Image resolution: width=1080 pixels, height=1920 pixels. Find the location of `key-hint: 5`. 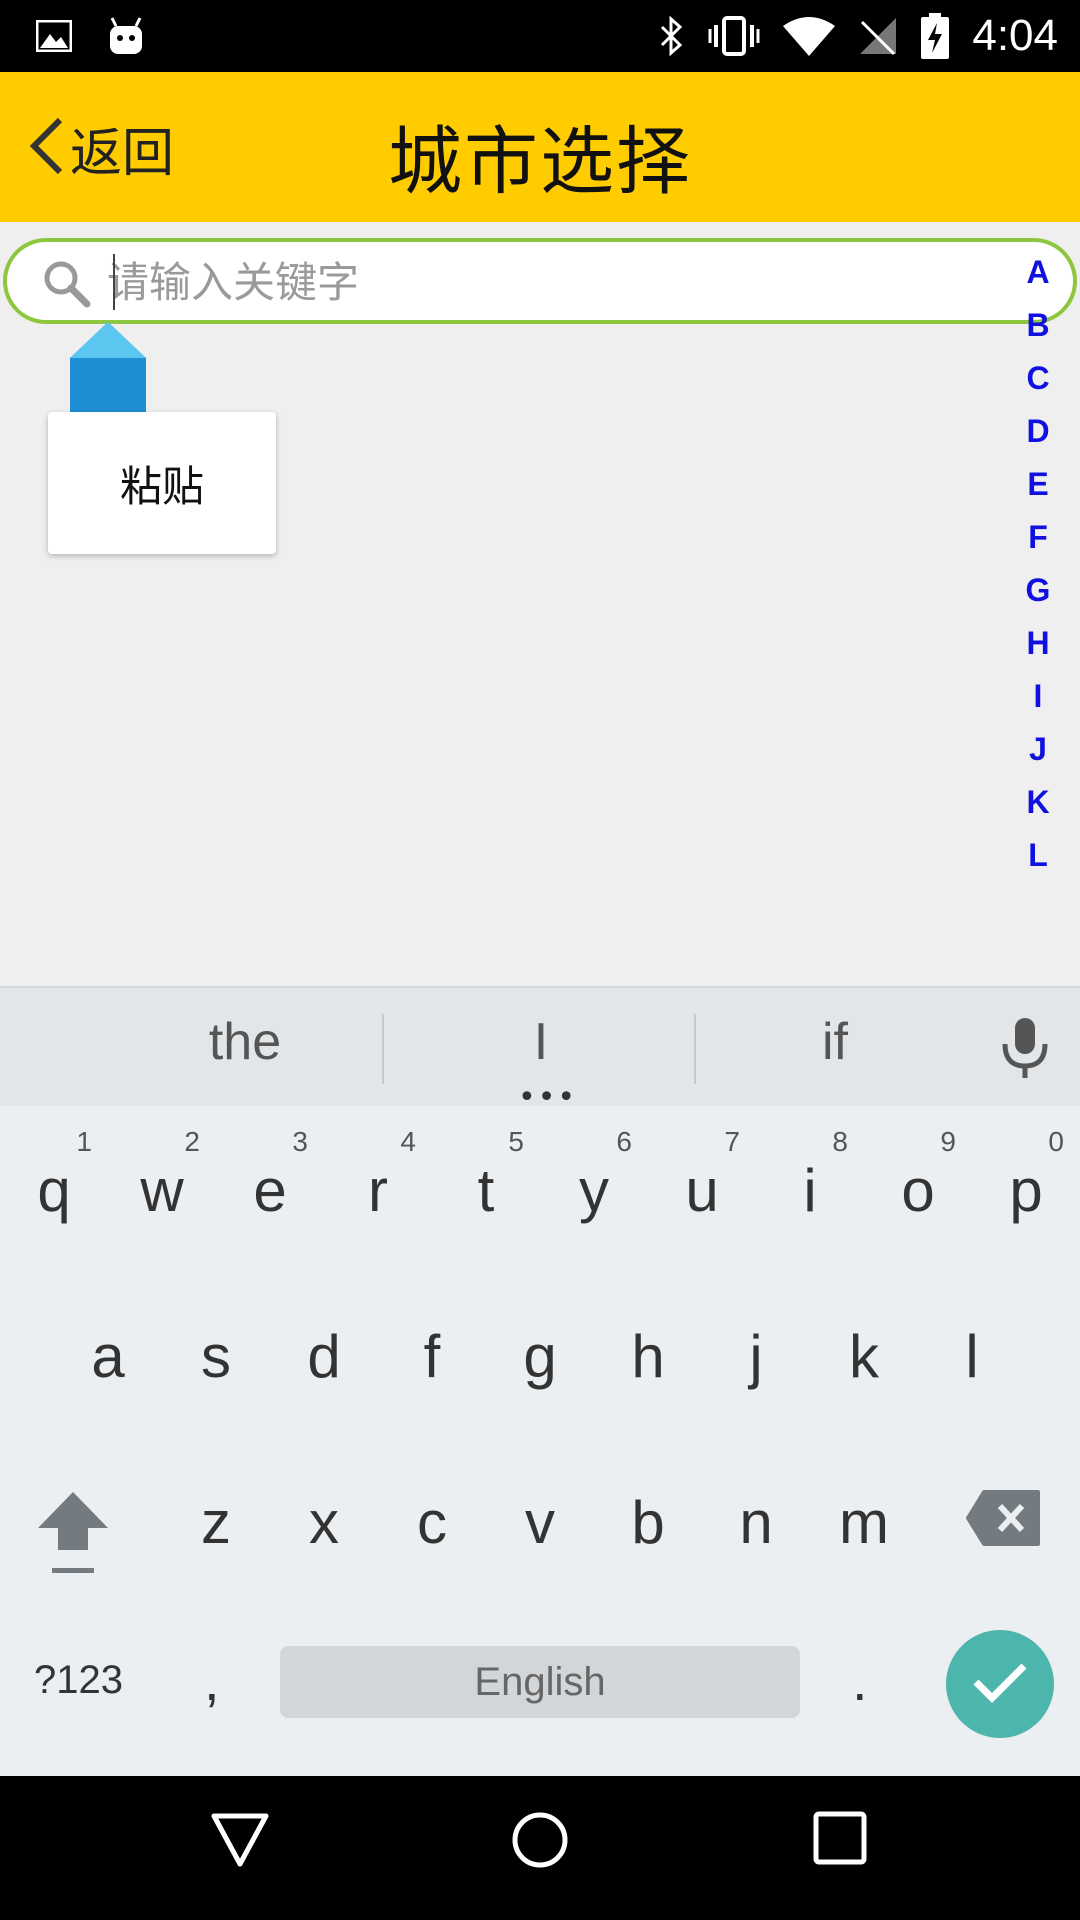

key-hint: 5 is located at coordinates (516, 1141).